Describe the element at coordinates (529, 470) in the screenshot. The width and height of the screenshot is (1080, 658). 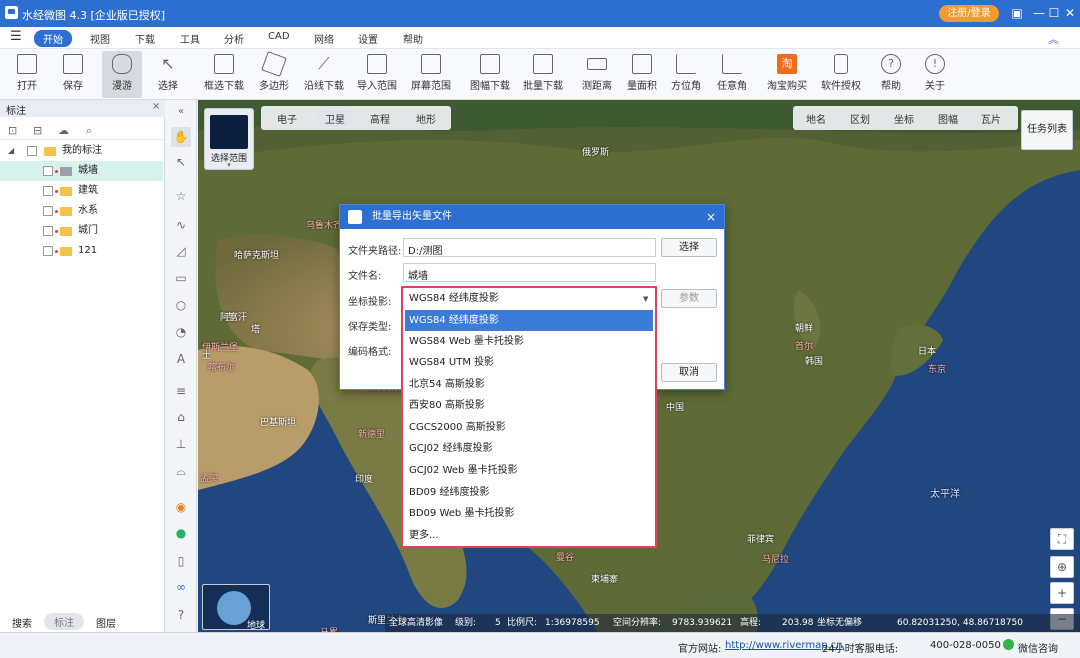
I see `dropdown-option: GCJ02 Web 墨卡托投影` at that location.